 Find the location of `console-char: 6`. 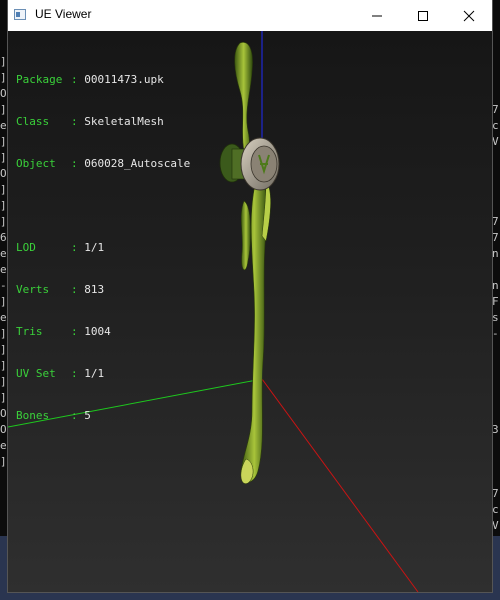

console-char: 6 is located at coordinates (3, 237).